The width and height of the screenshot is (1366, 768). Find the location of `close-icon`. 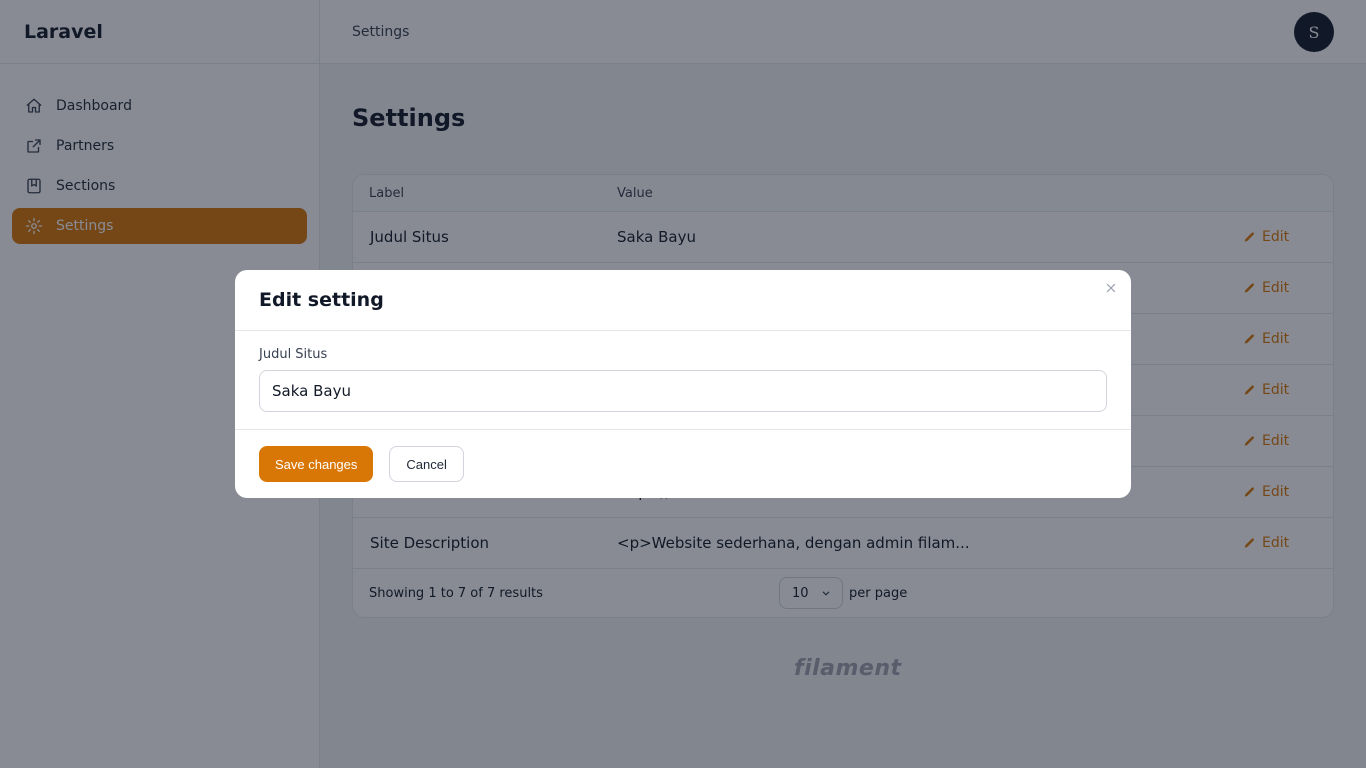

close-icon is located at coordinates (1111, 288).